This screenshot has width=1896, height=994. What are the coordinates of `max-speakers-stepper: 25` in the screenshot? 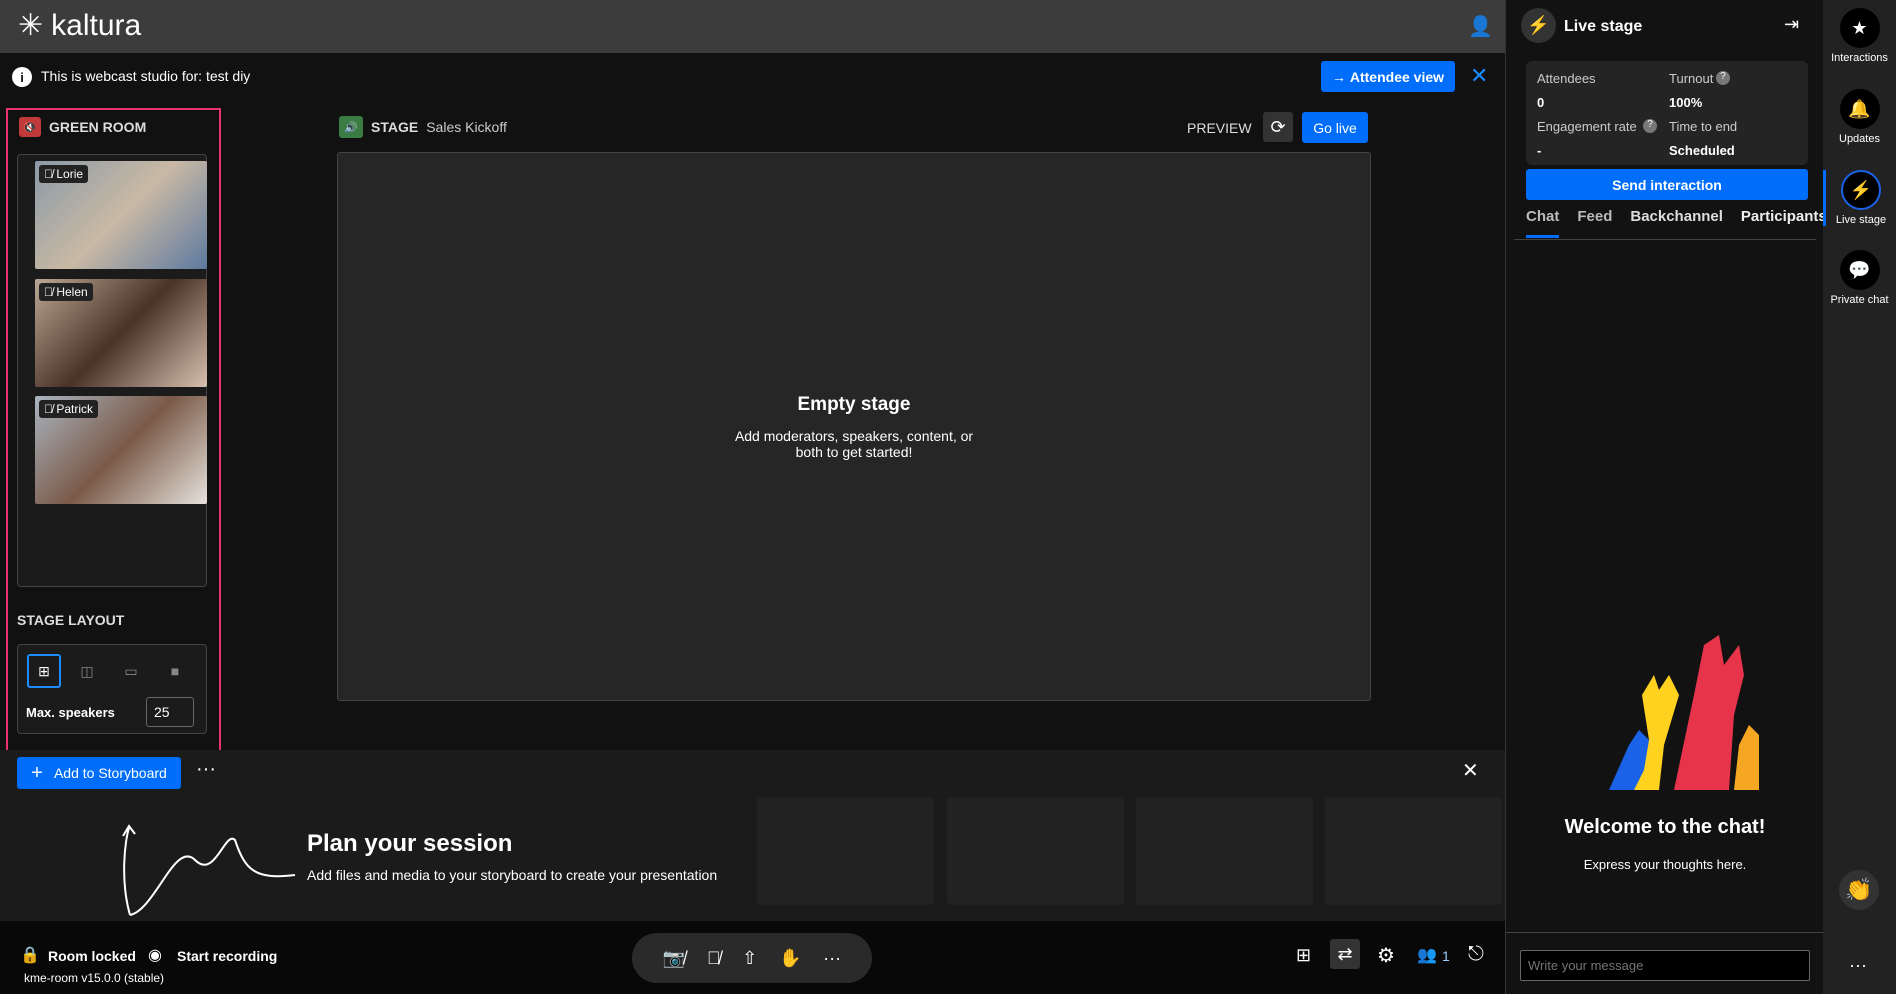 It's located at (170, 712).